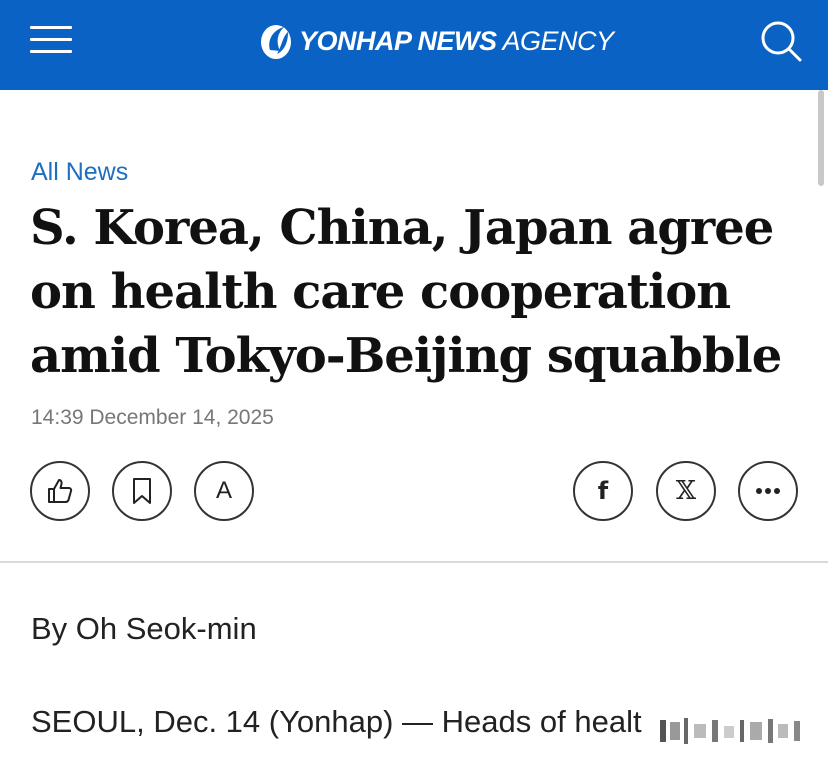  I want to click on article-byline: By Oh Seok-min, so click(144, 628).